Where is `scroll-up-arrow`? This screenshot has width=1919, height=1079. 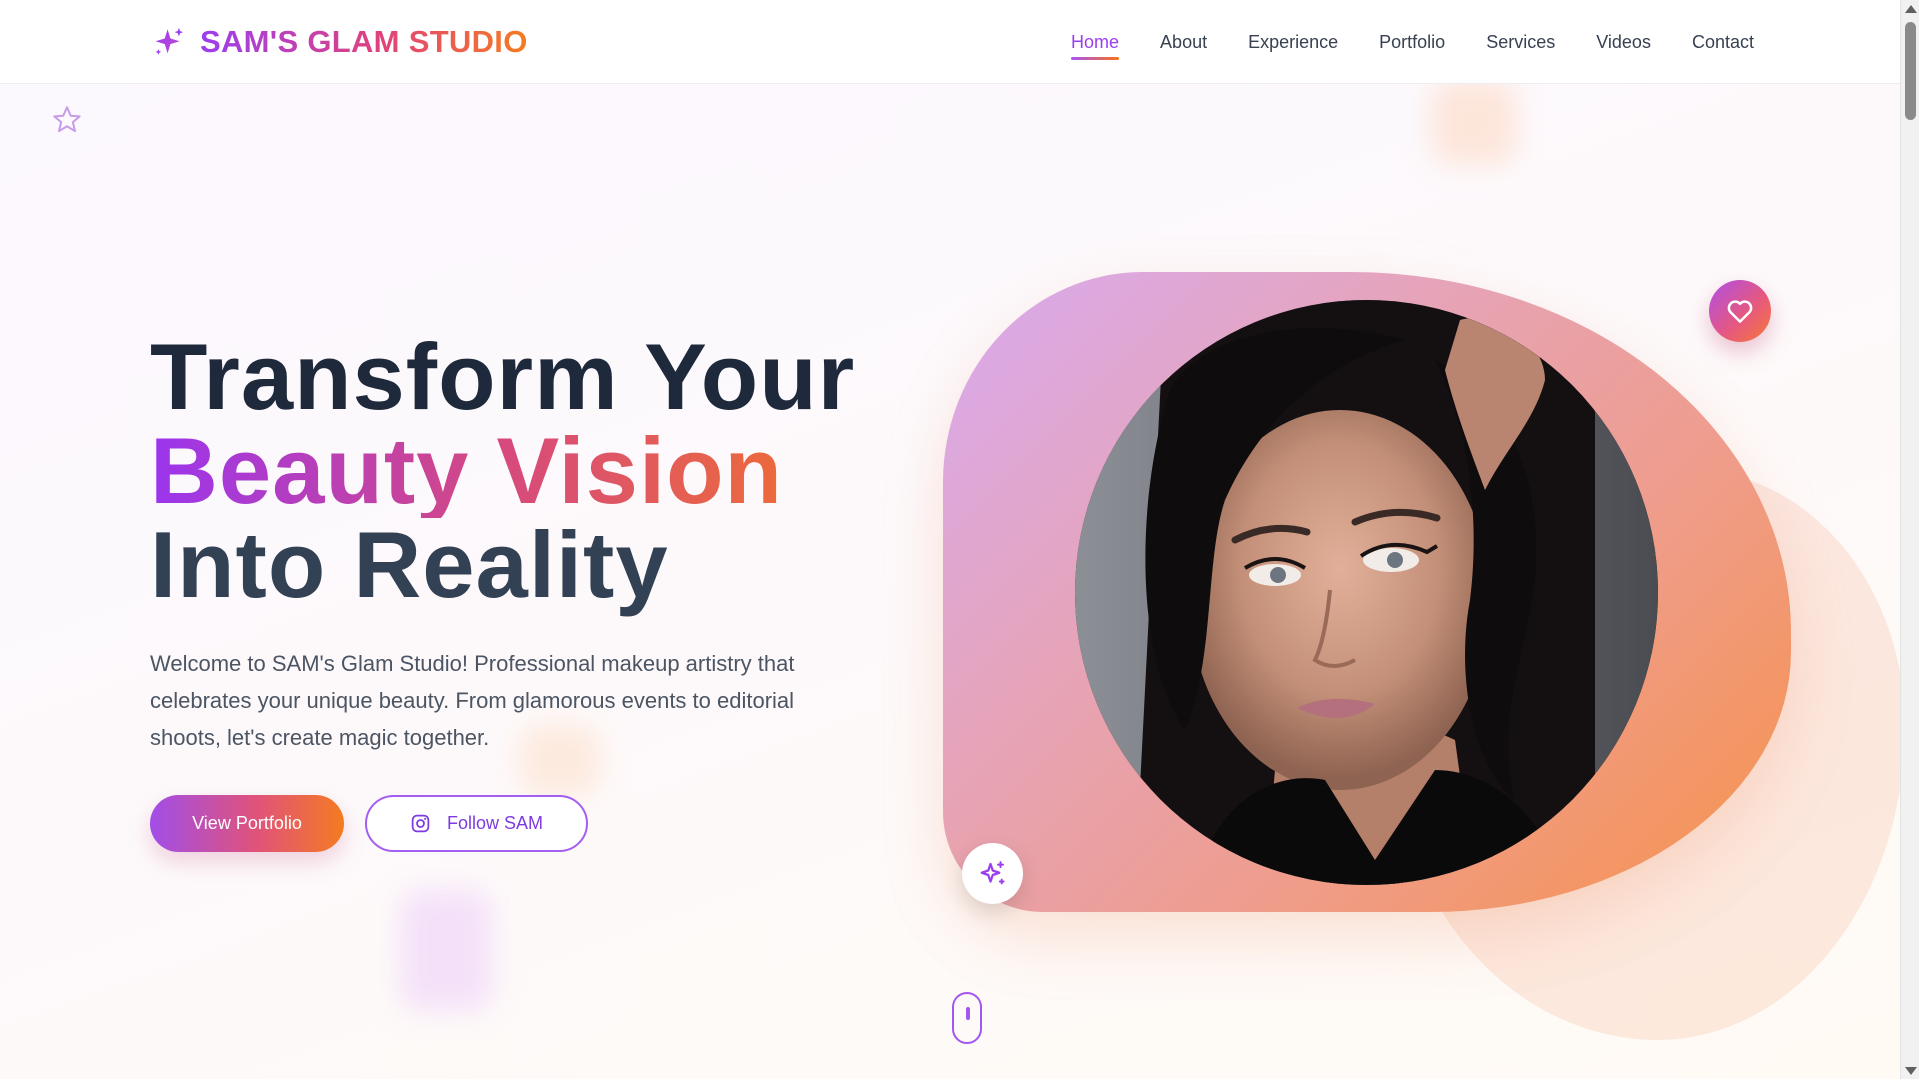 scroll-up-arrow is located at coordinates (1911, 9).